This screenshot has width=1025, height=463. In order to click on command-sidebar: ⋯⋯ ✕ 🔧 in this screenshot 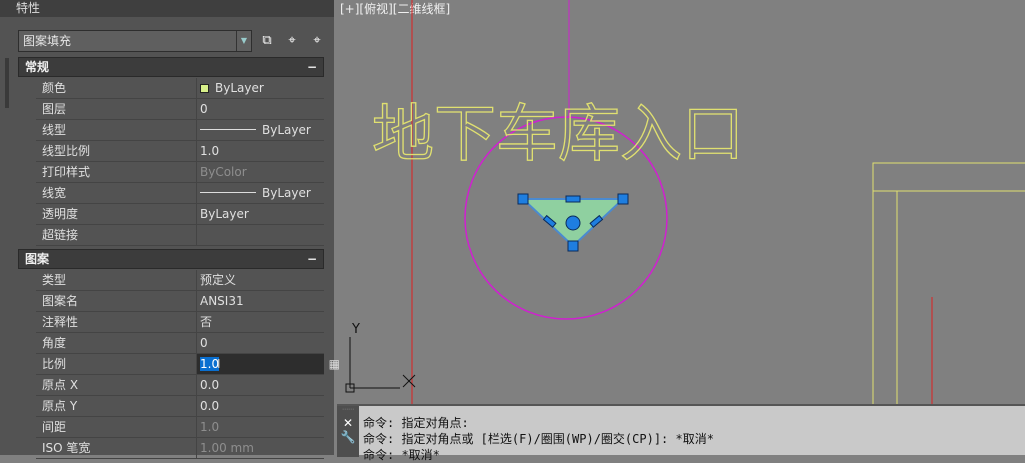, I will do `click(348, 431)`.